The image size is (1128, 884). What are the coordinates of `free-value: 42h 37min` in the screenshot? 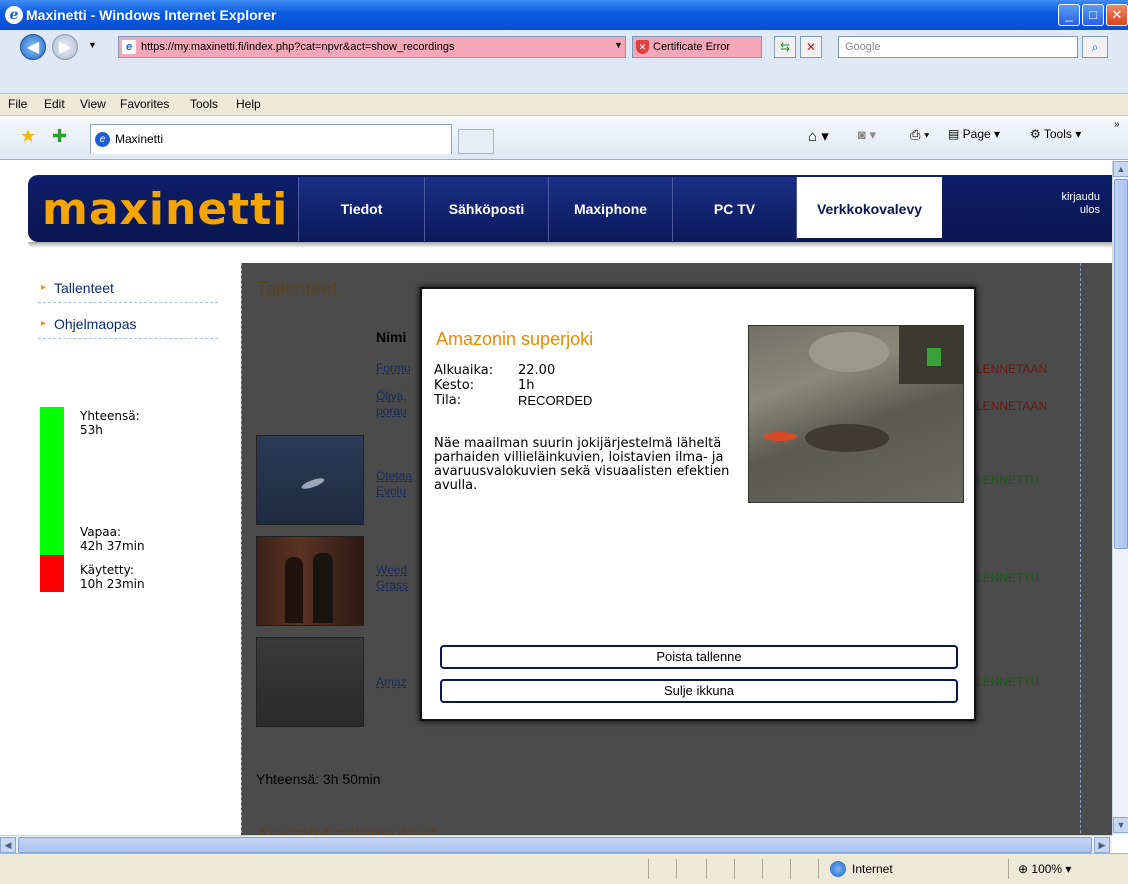 It's located at (112, 546).